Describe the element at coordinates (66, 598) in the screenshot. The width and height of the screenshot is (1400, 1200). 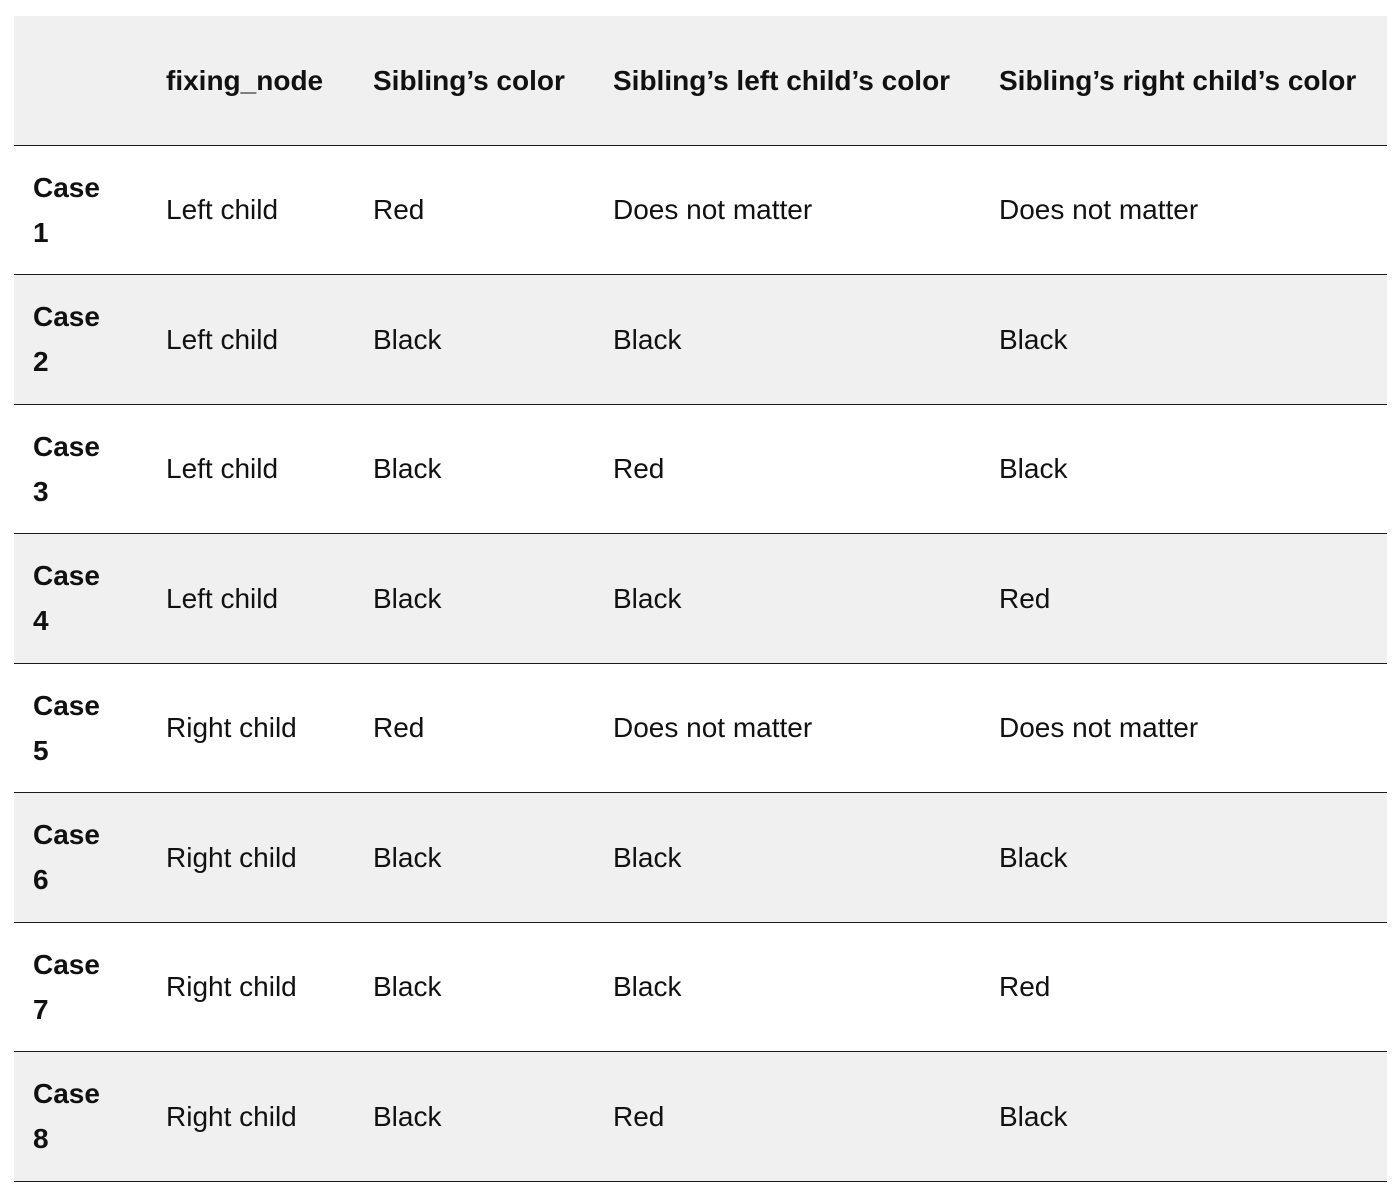
I see `case-label: Case 4` at that location.